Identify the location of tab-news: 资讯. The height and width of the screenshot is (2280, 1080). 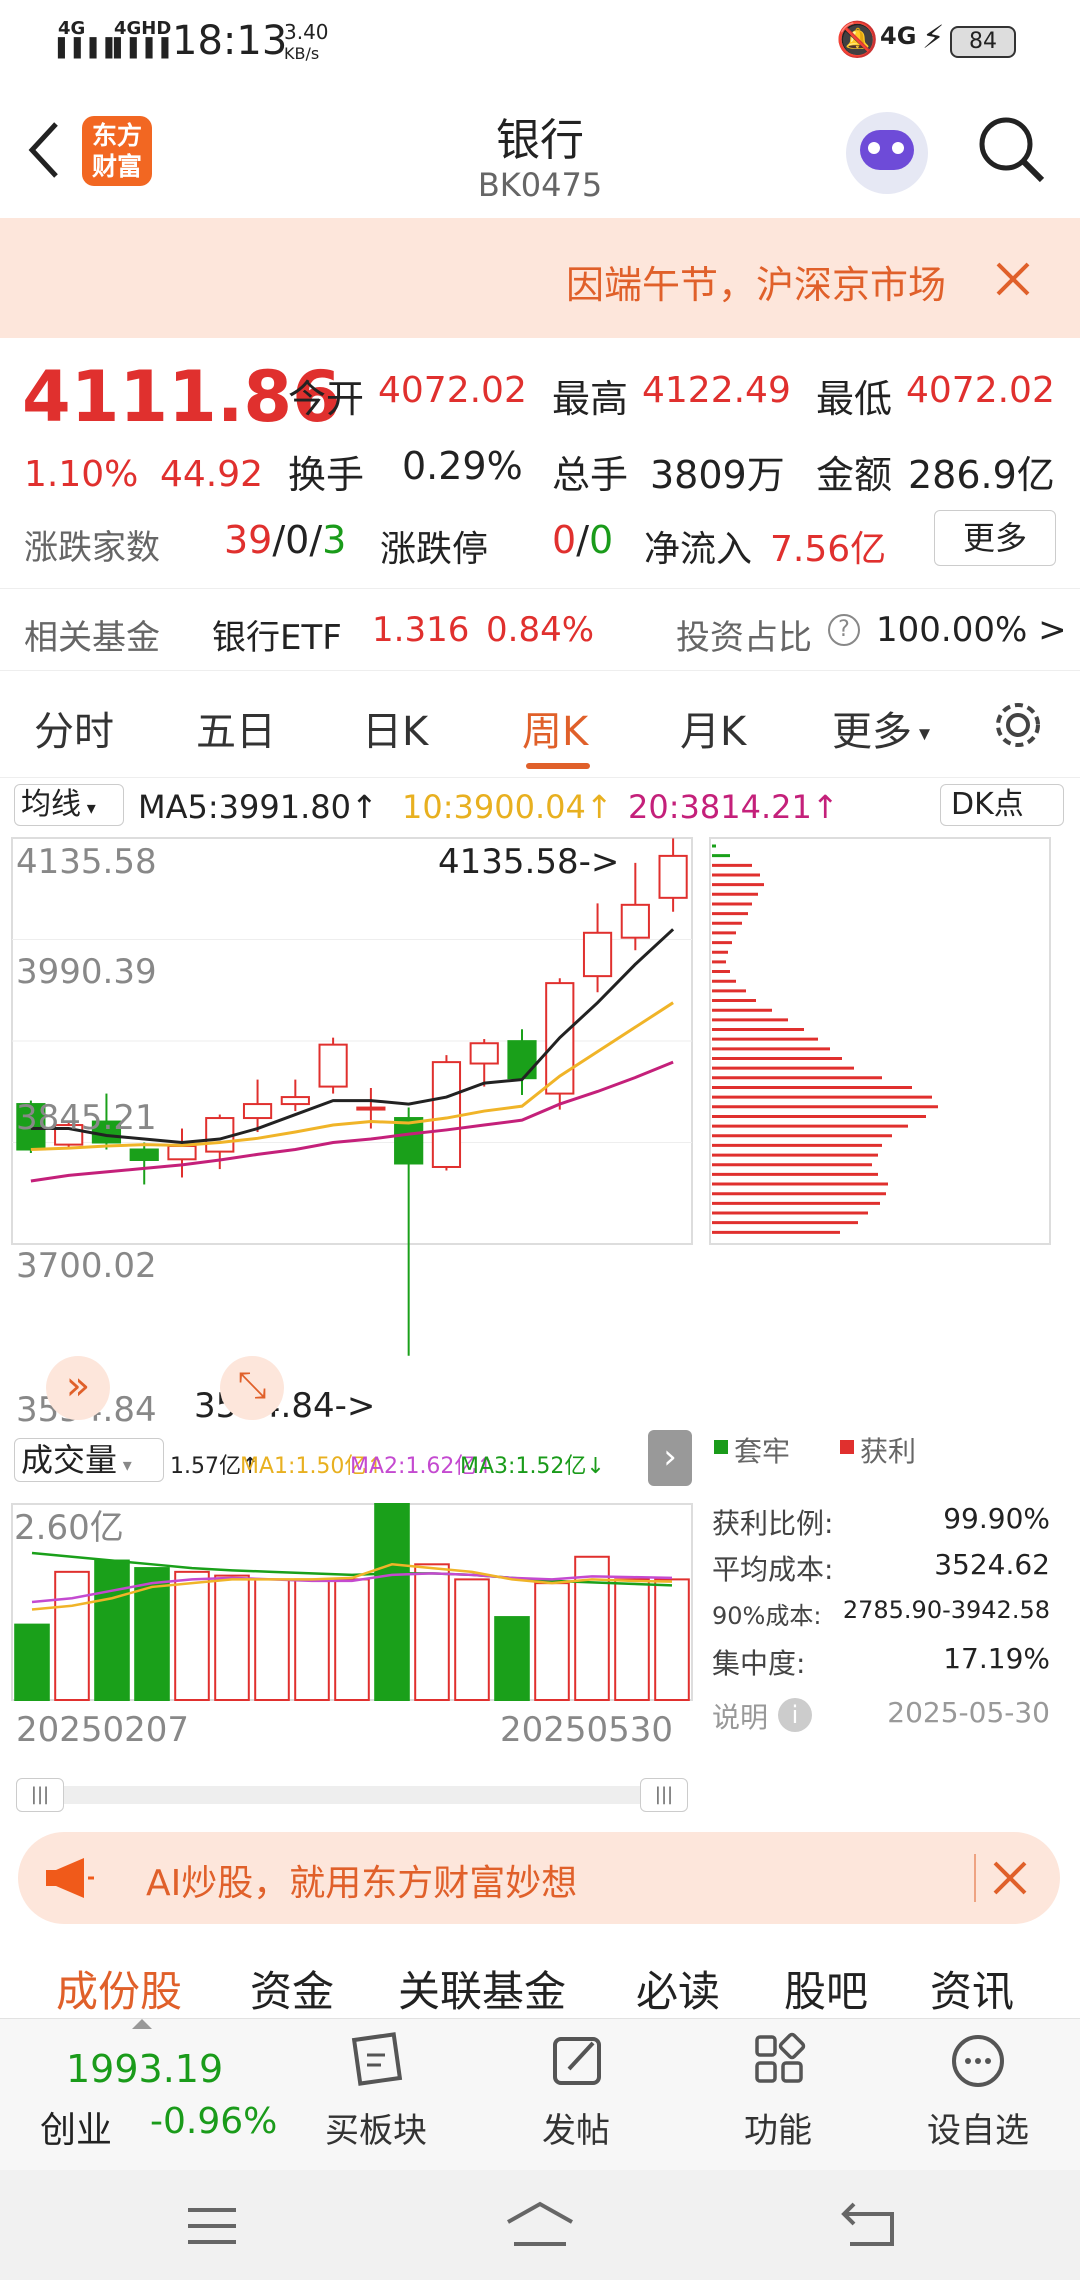
(972, 1988).